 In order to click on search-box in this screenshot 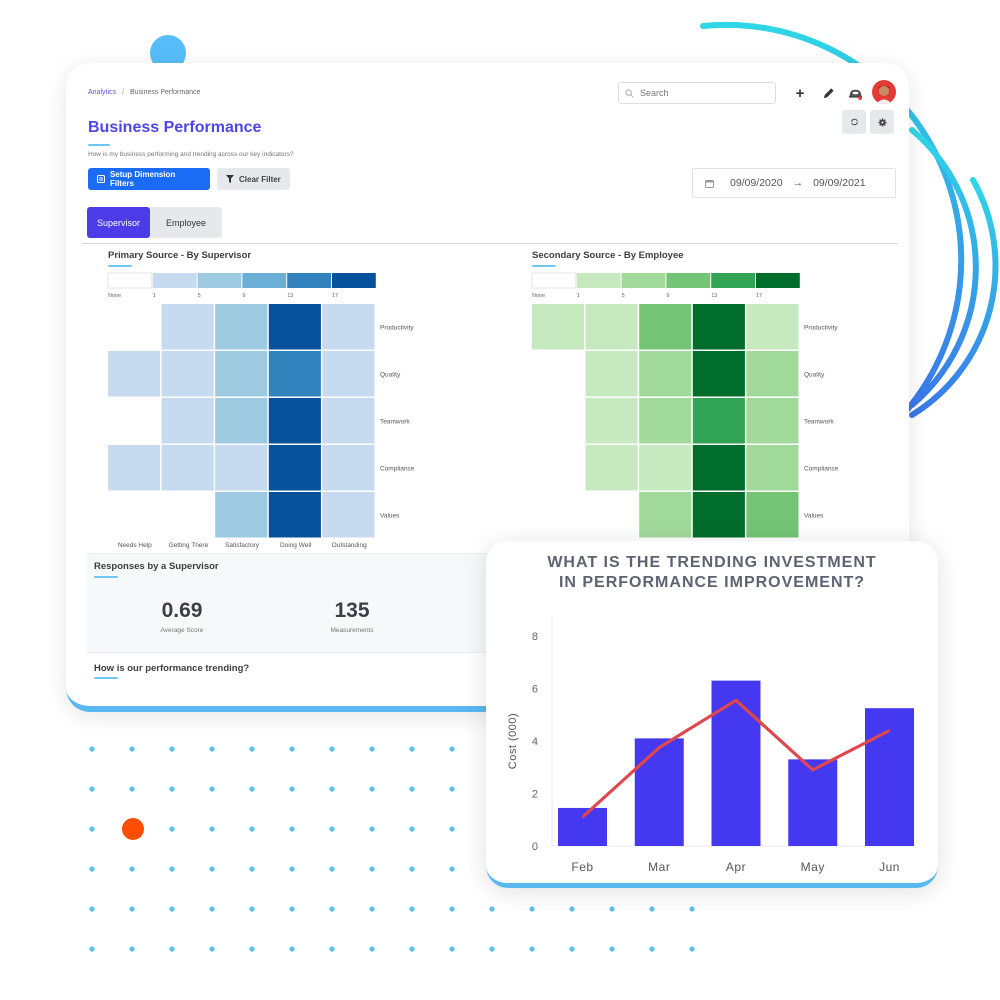, I will do `click(697, 93)`.